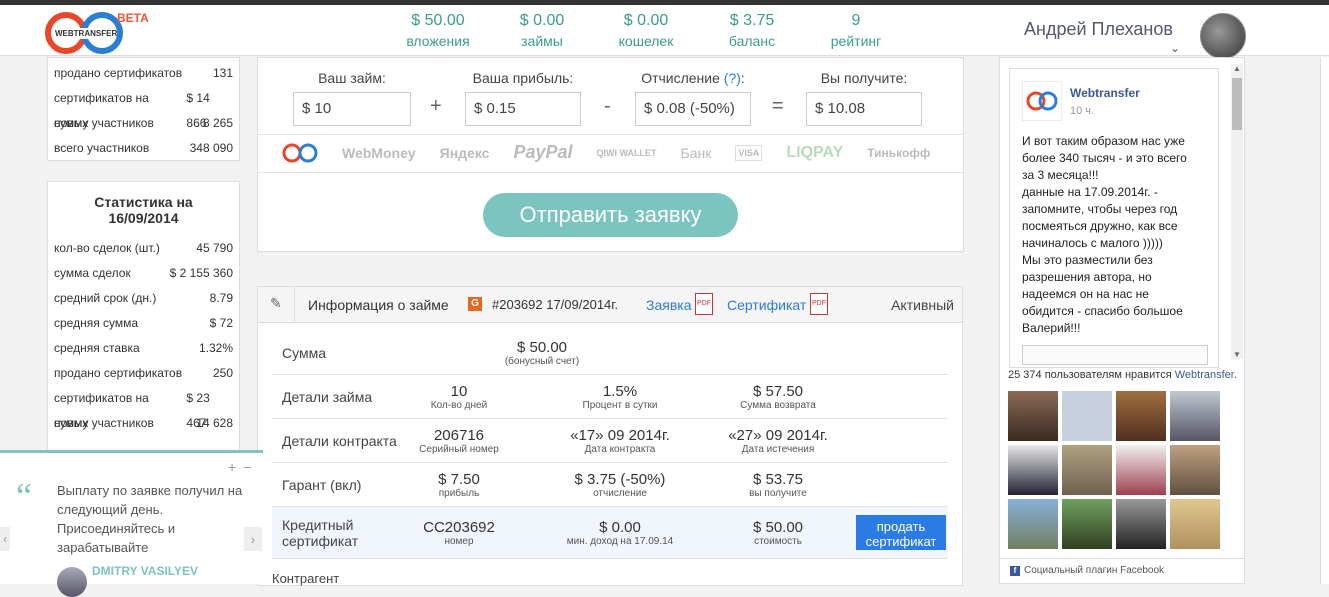 Image resolution: width=1329 pixels, height=597 pixels. I want to click on stat-investments: $ 50.00 вложения, so click(438, 30).